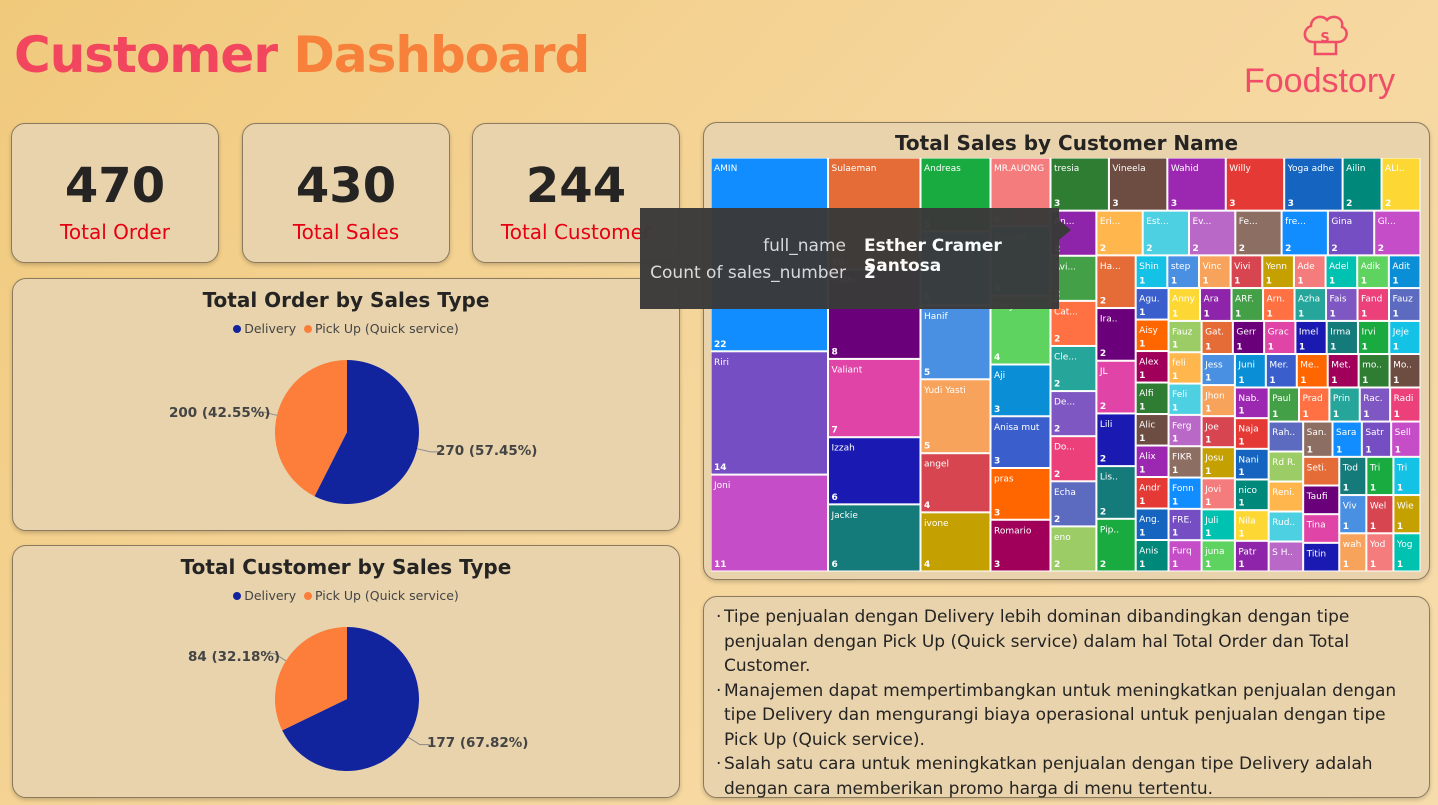 The image size is (1438, 805). I want to click on treemap-tile: Fonn 1, so click(1185, 493).